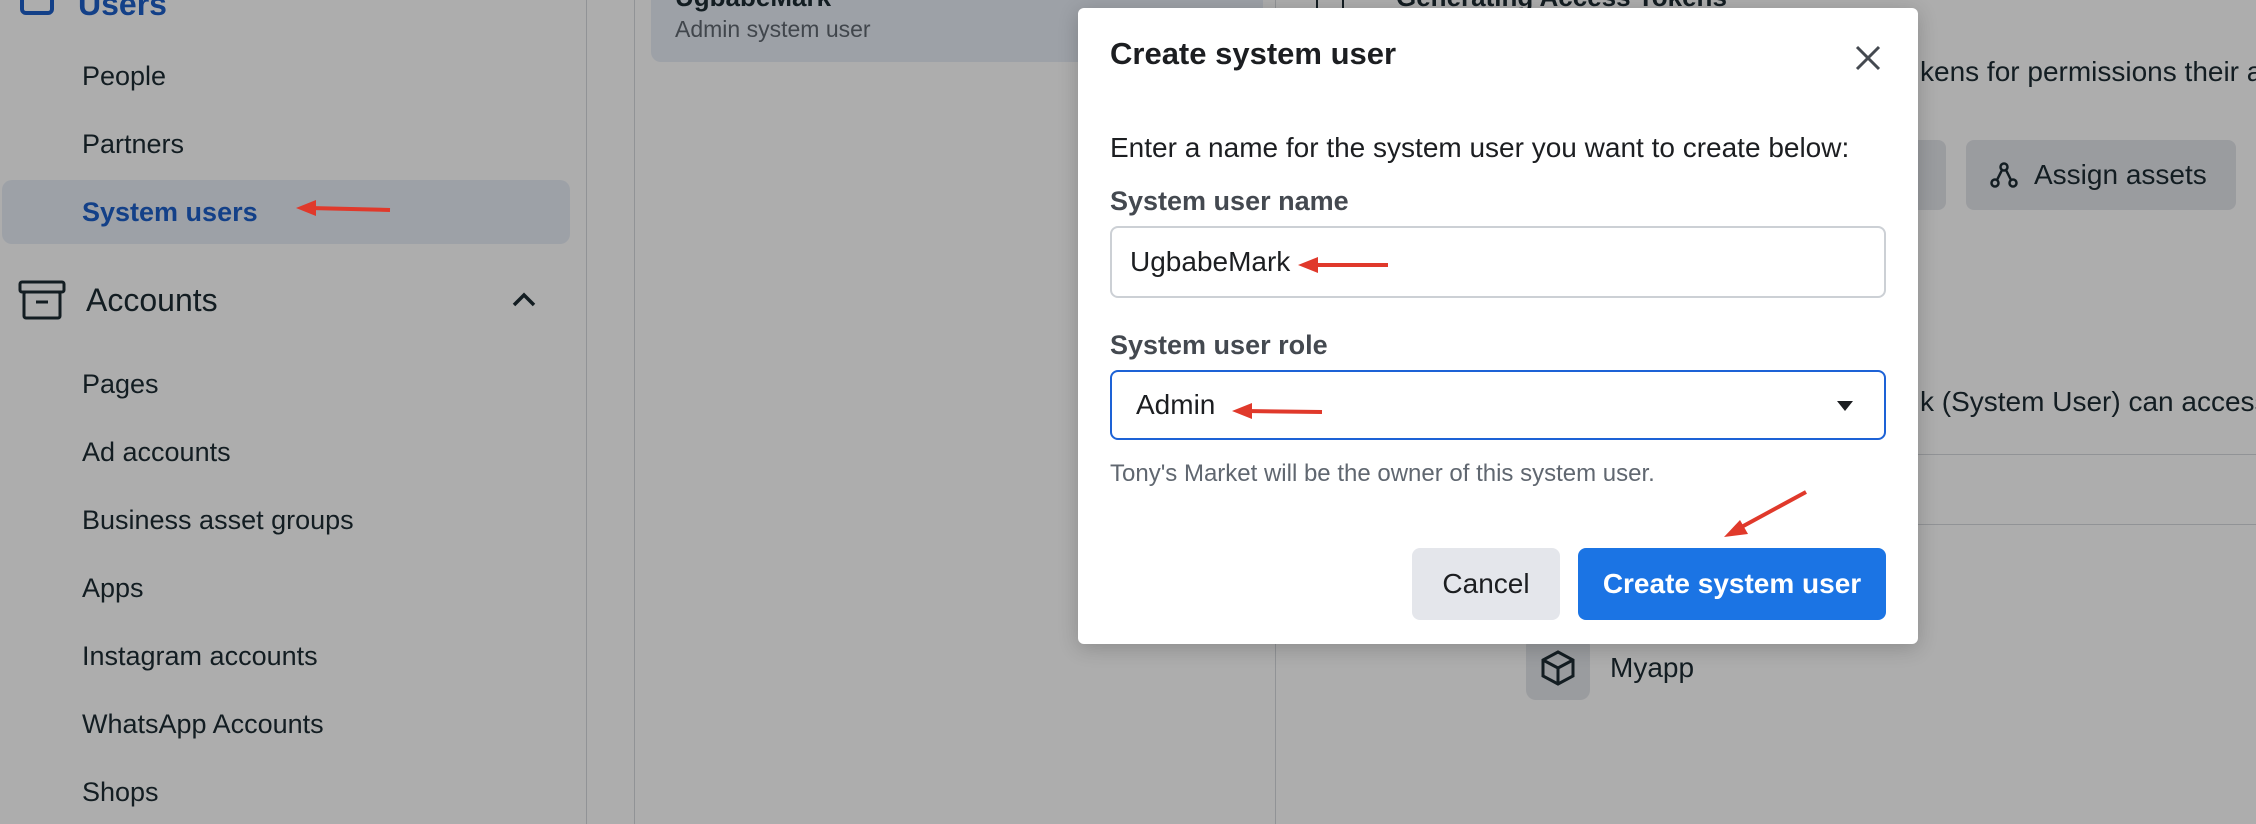 This screenshot has height=824, width=2256. I want to click on system-user-role-label: System user role, so click(1219, 345).